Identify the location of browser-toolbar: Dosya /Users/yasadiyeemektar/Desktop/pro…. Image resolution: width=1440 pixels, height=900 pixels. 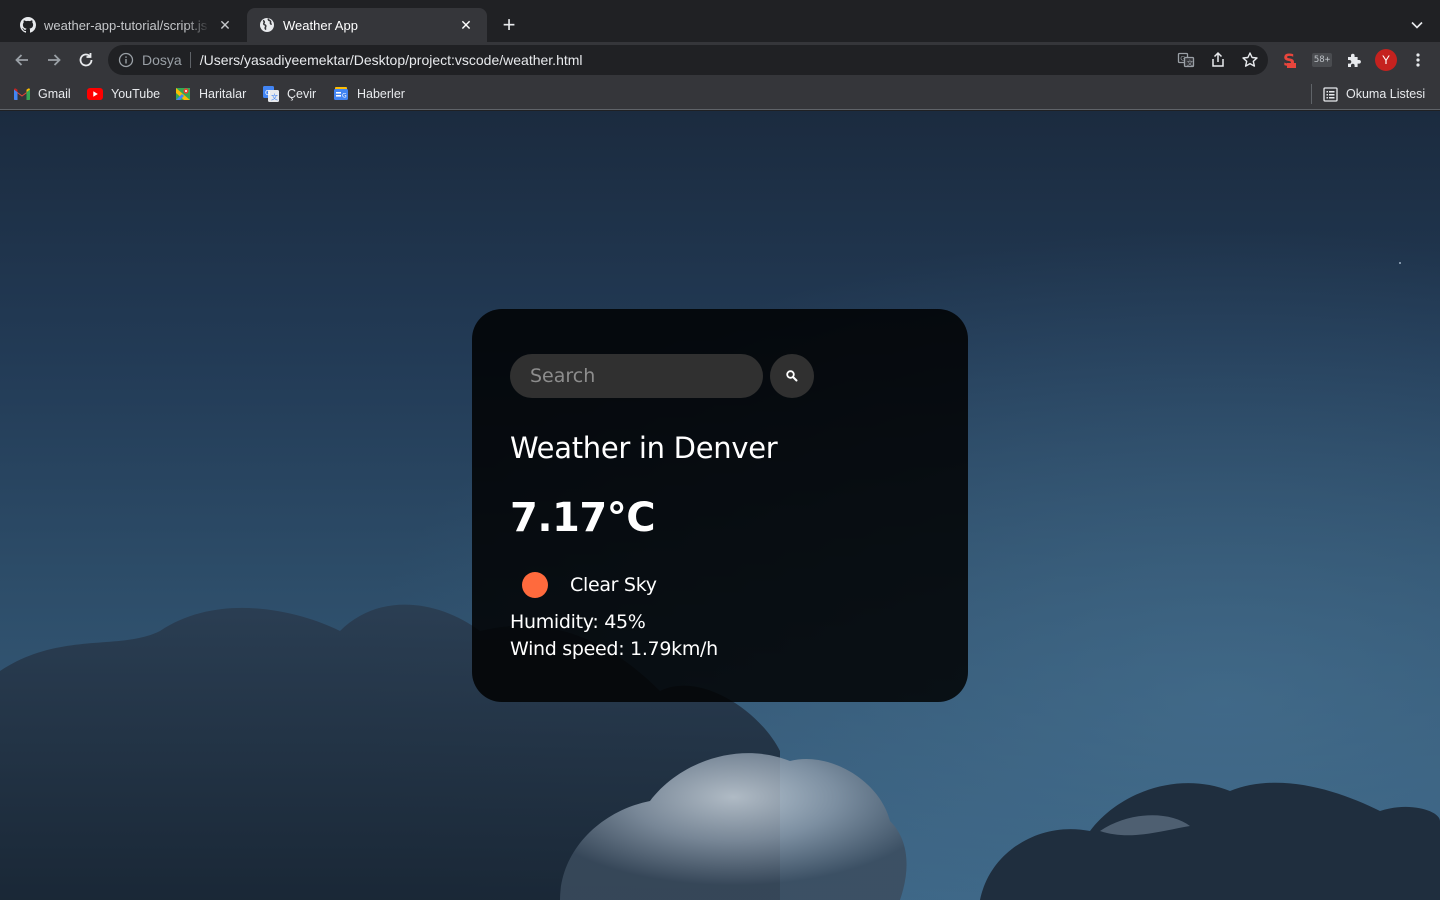
(720, 60).